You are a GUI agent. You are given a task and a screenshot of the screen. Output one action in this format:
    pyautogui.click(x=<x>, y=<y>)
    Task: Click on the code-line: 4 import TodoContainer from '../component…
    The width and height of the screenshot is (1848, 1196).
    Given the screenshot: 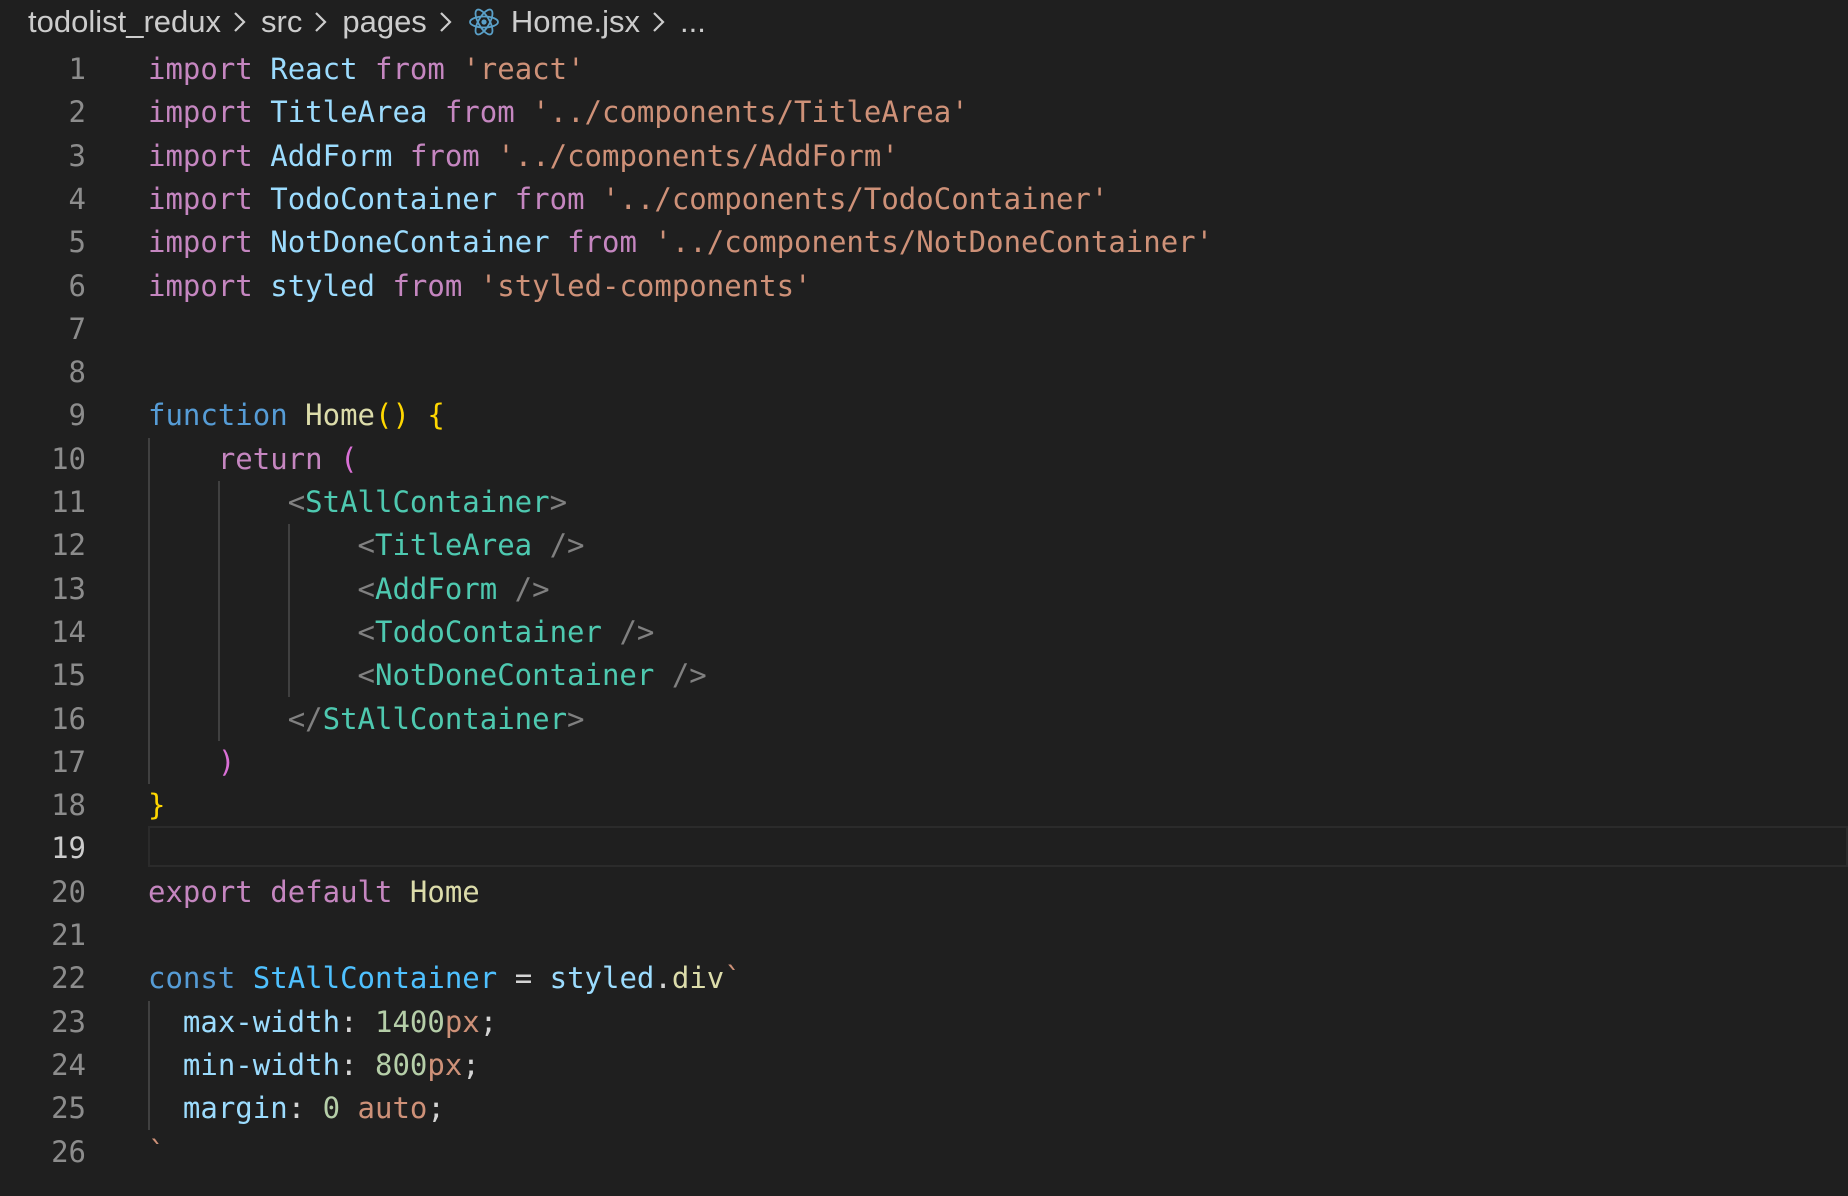 What is the action you would take?
    pyautogui.click(x=924, y=199)
    